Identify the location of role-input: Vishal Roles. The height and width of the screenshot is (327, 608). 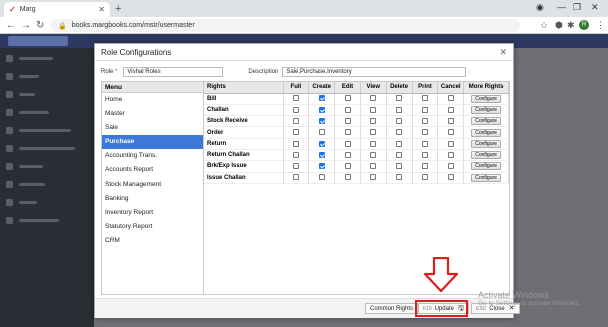
(173, 72).